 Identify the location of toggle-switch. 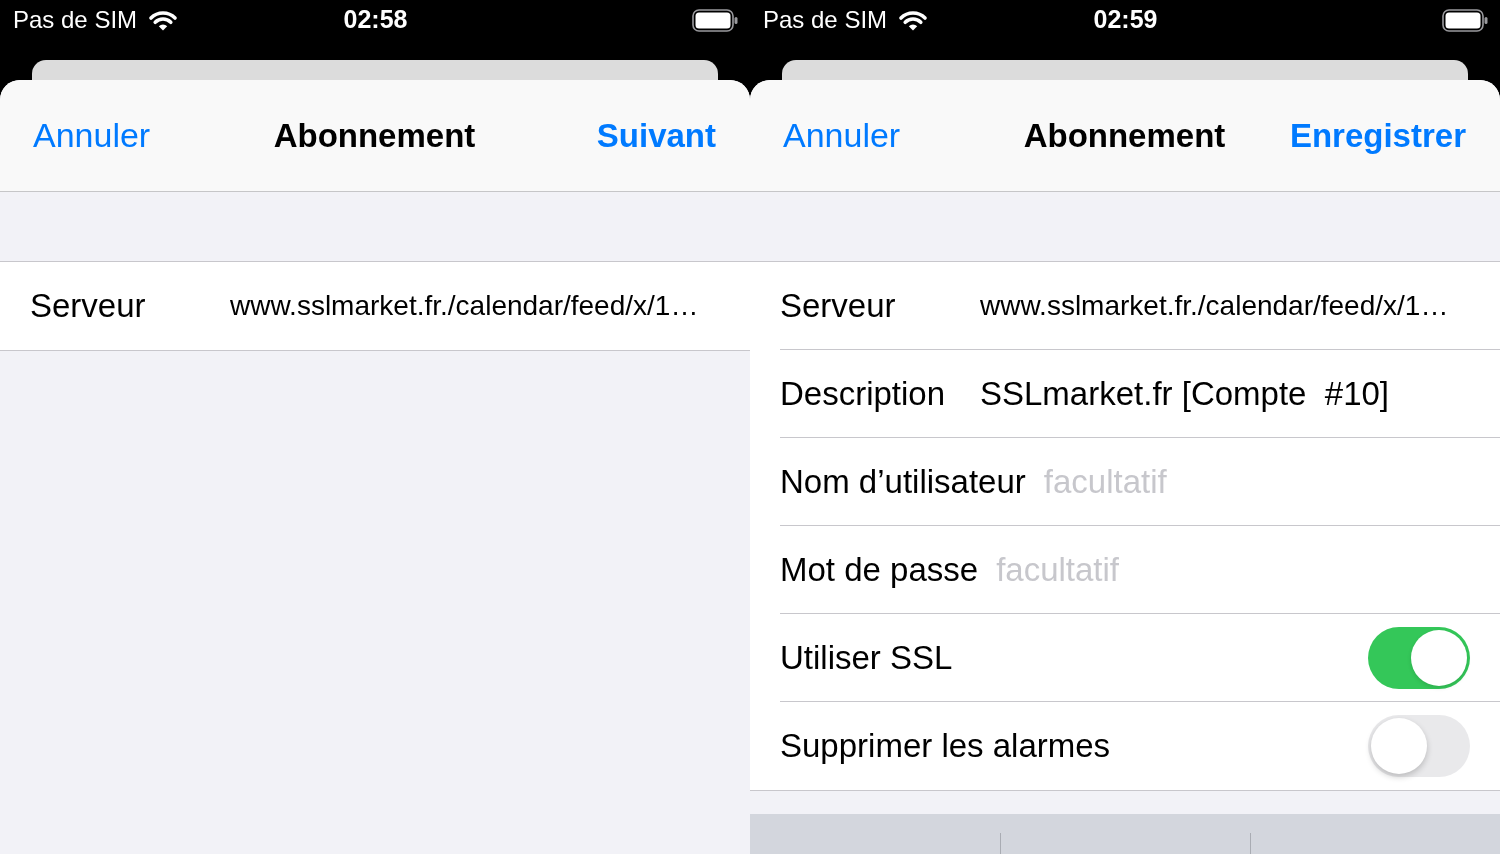
(1419, 746).